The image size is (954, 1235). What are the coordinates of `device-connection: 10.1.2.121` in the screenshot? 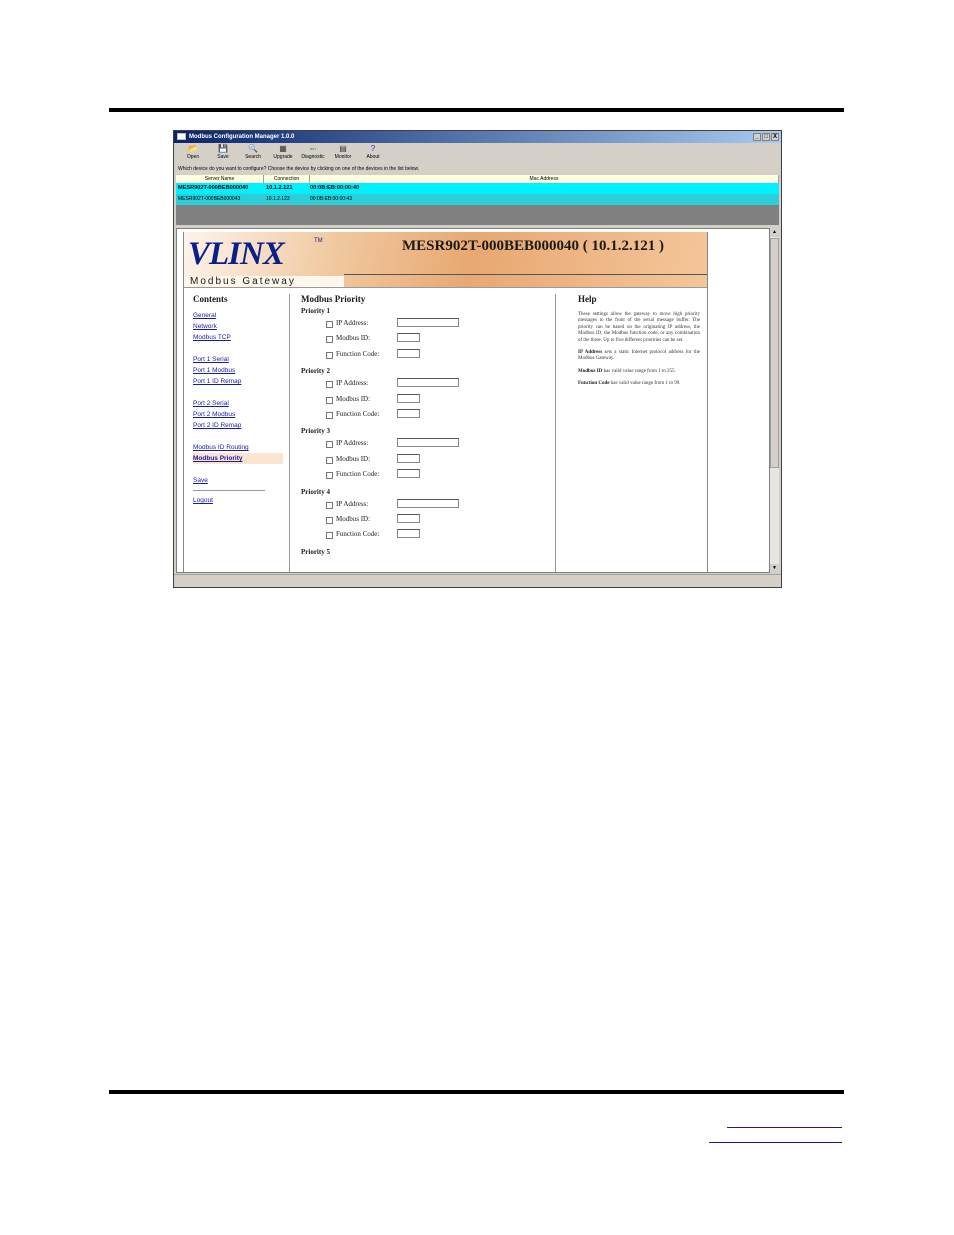 It's located at (279, 188).